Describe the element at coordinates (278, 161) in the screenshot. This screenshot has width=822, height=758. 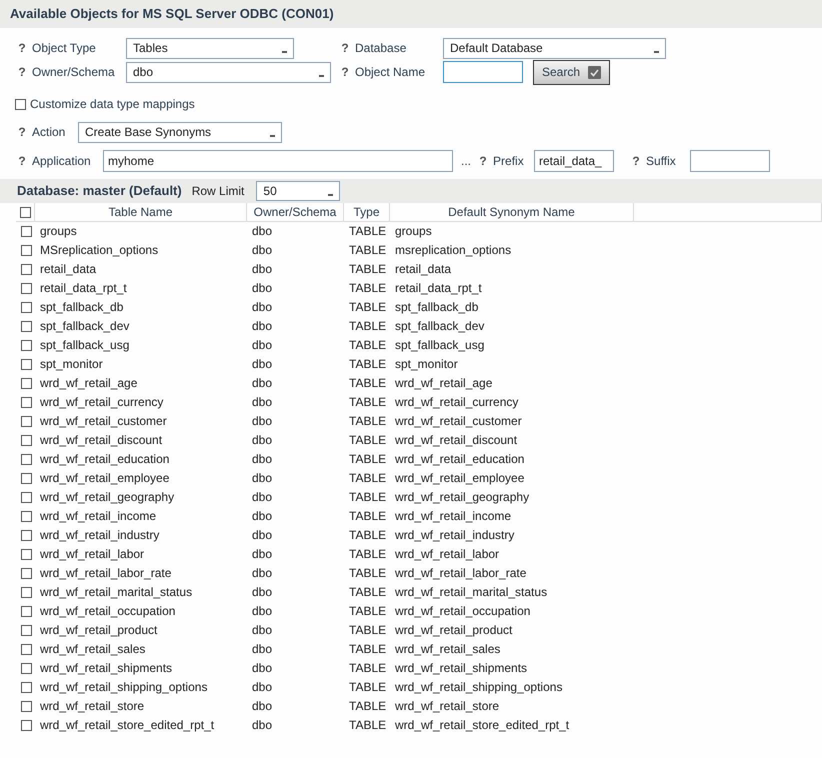
I see `application-field: myhome` at that location.